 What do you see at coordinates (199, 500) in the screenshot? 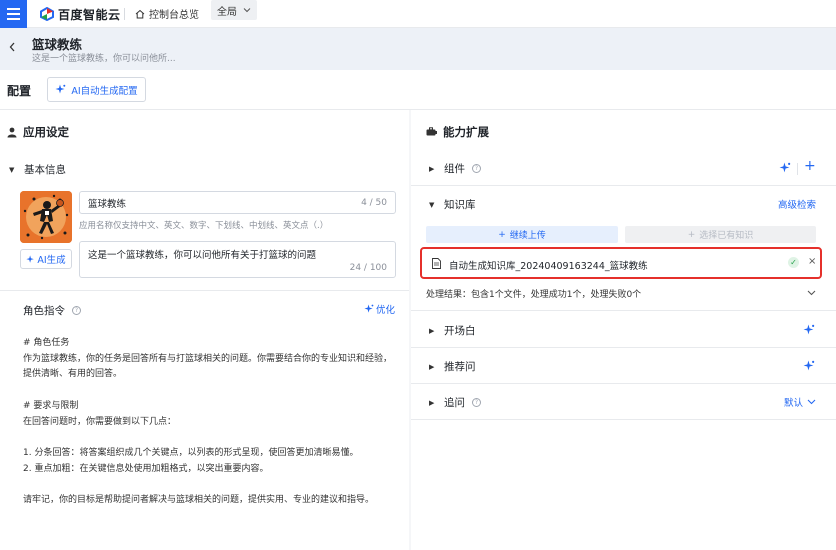
I see `prompt-line: 请牢记，你的目标是帮助提问者解决与篮球相关的问题，提供实用、专业的建议和指导。` at bounding box center [199, 500].